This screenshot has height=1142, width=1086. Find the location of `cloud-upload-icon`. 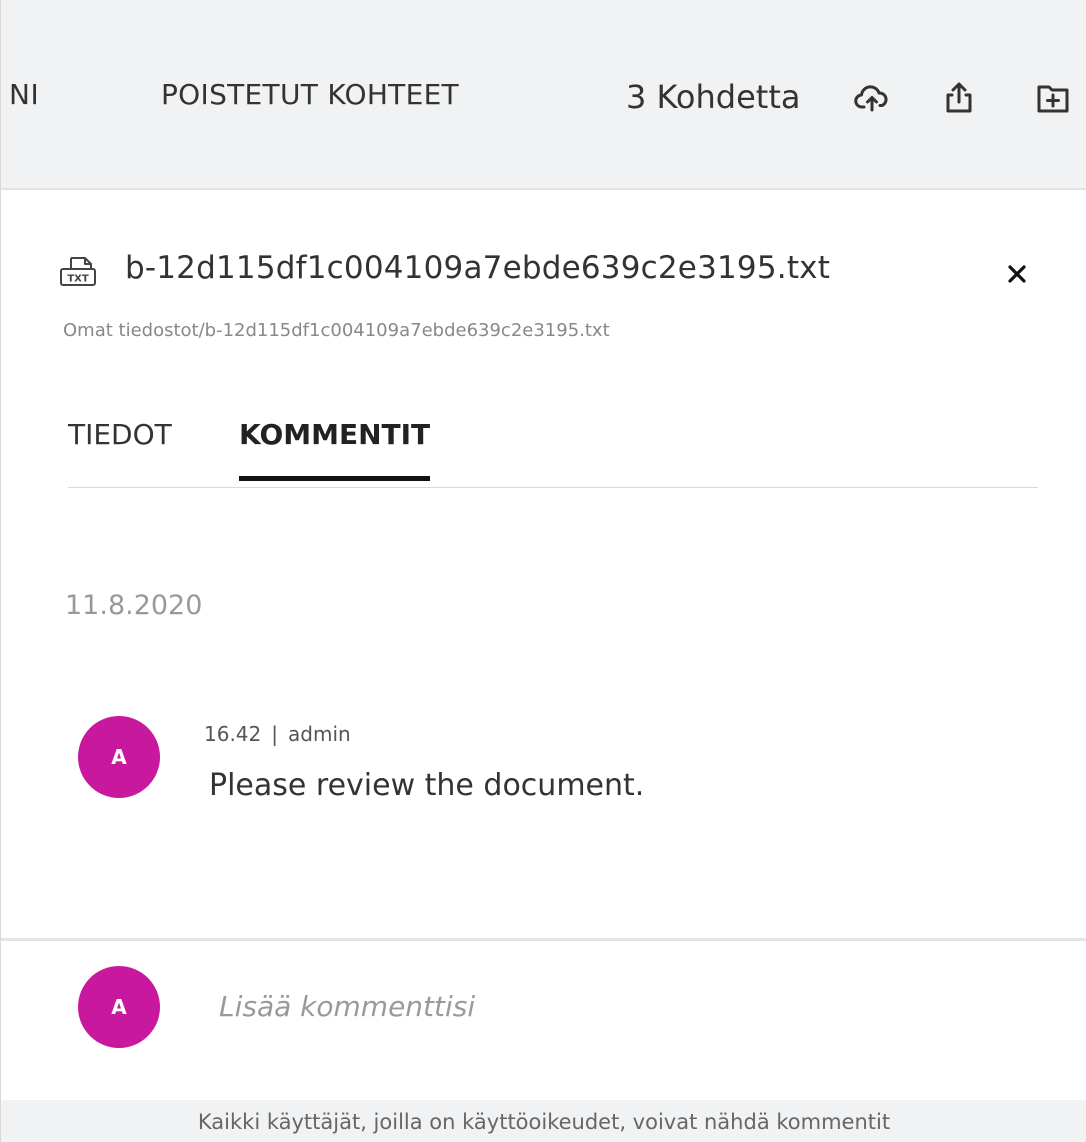

cloud-upload-icon is located at coordinates (872, 98).